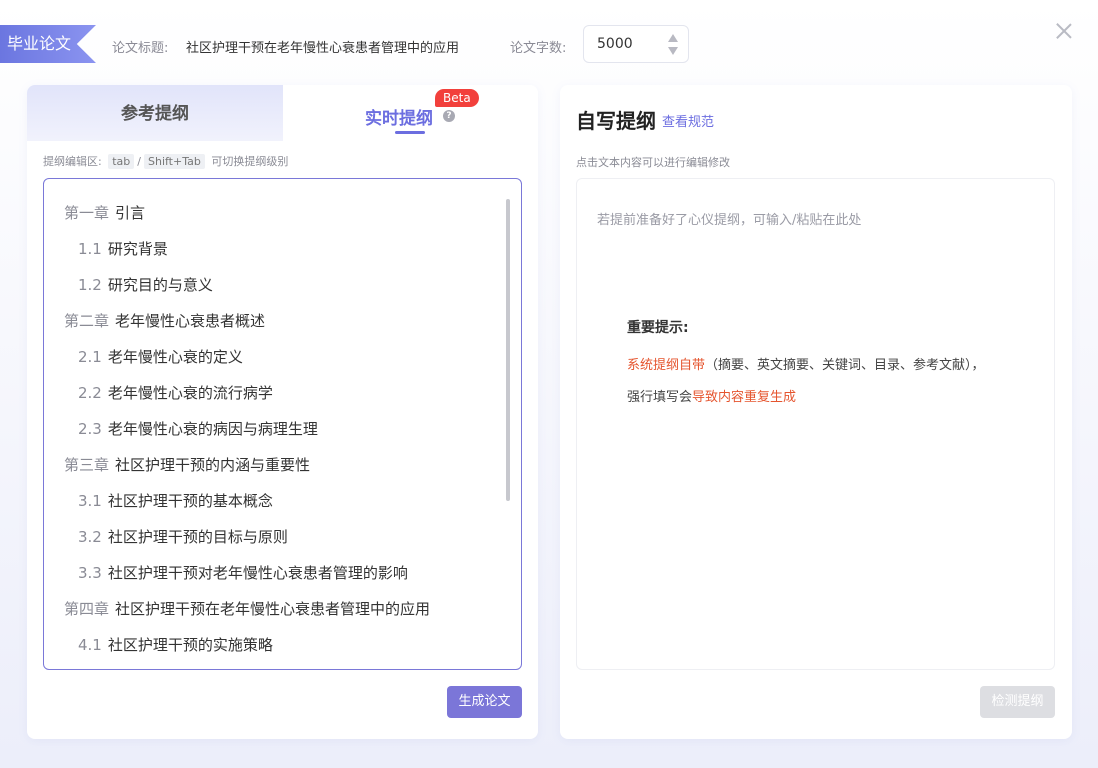 This screenshot has height=768, width=1098. What do you see at coordinates (323, 48) in the screenshot?
I see `title-value: 社区护理干预在老年慢性心衰患者管理中的应用` at bounding box center [323, 48].